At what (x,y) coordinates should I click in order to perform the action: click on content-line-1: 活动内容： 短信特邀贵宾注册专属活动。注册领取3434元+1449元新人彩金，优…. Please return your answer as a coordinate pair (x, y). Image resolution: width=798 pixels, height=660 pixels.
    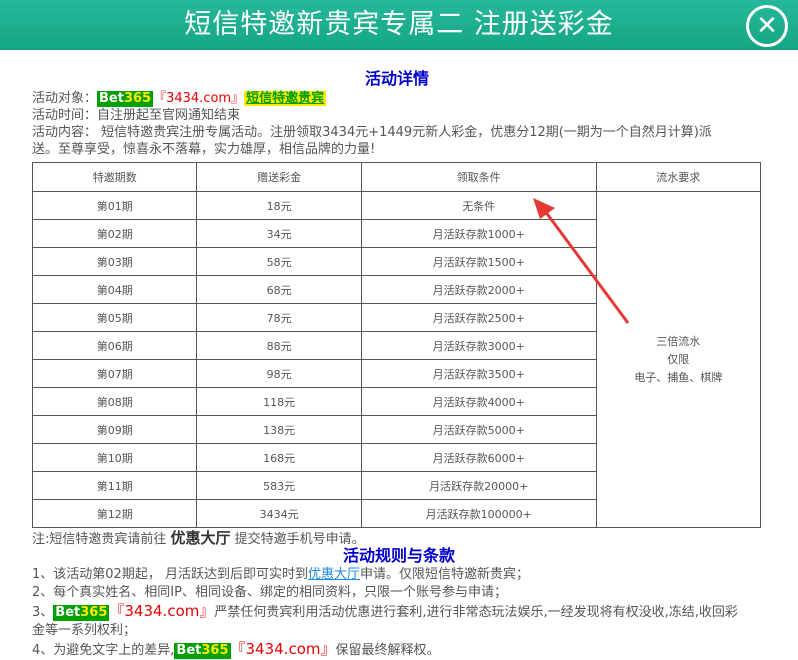
    Looking at the image, I should click on (372, 132).